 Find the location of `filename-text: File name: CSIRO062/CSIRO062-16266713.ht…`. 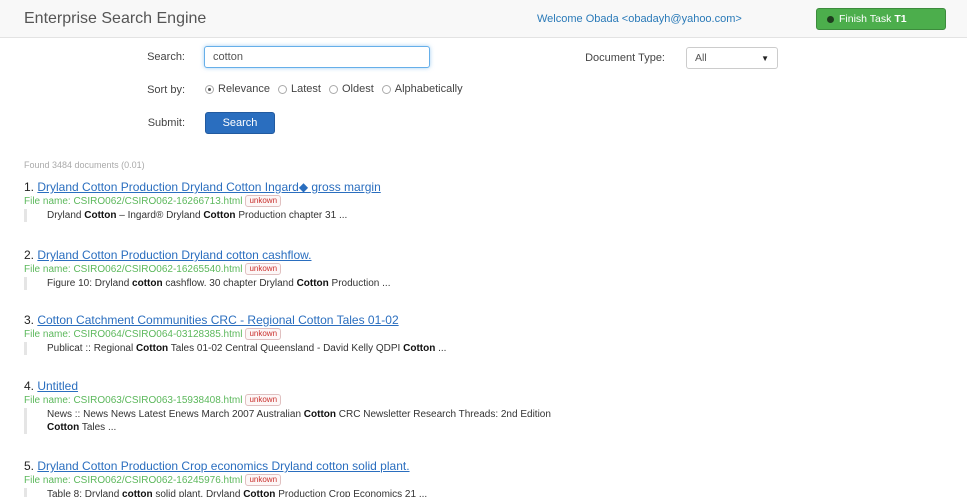

filename-text: File name: CSIRO062/CSIRO062-16266713.ht… is located at coordinates (133, 201).